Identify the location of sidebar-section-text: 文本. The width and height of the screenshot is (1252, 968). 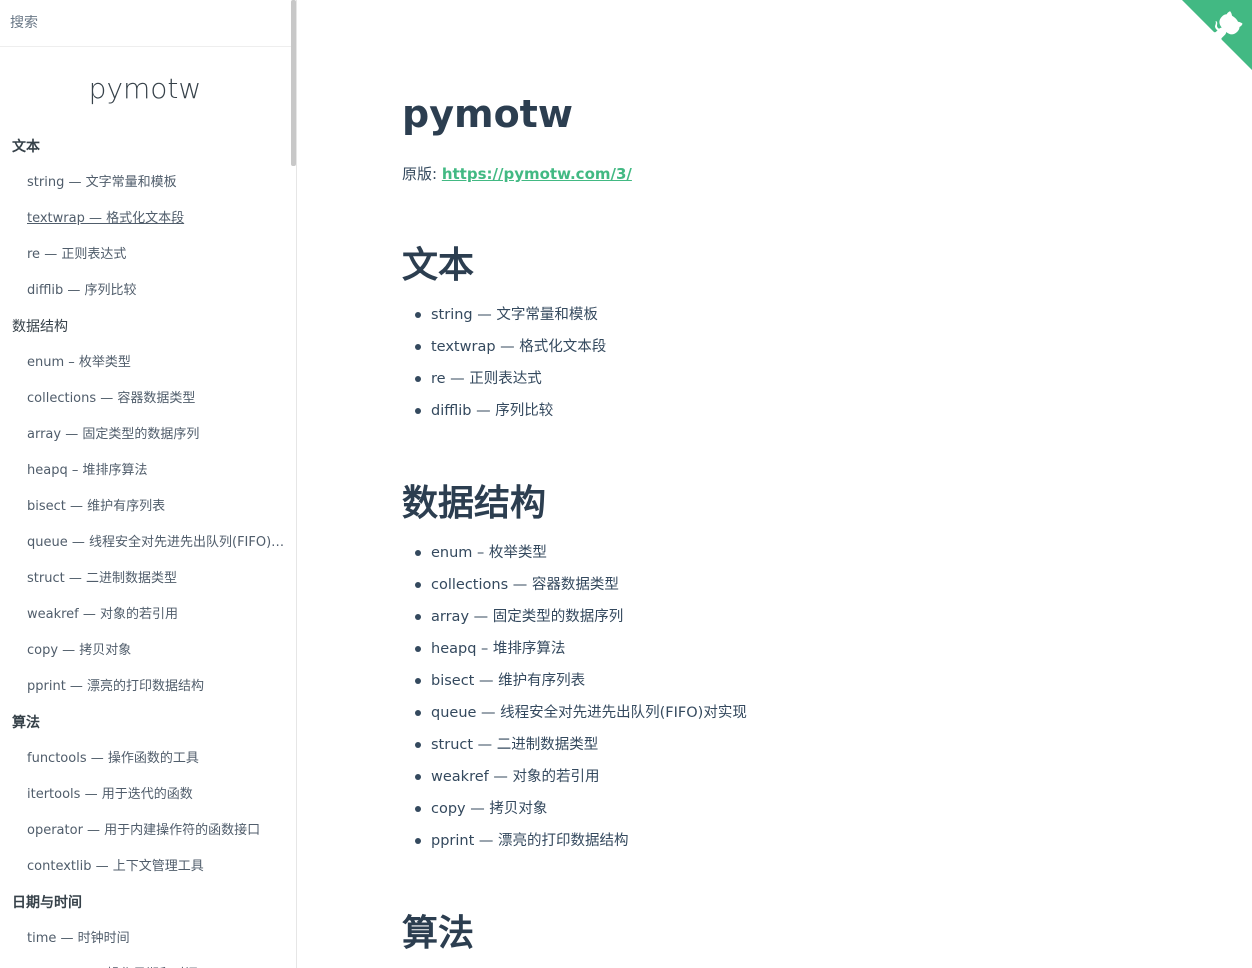
(145, 147).